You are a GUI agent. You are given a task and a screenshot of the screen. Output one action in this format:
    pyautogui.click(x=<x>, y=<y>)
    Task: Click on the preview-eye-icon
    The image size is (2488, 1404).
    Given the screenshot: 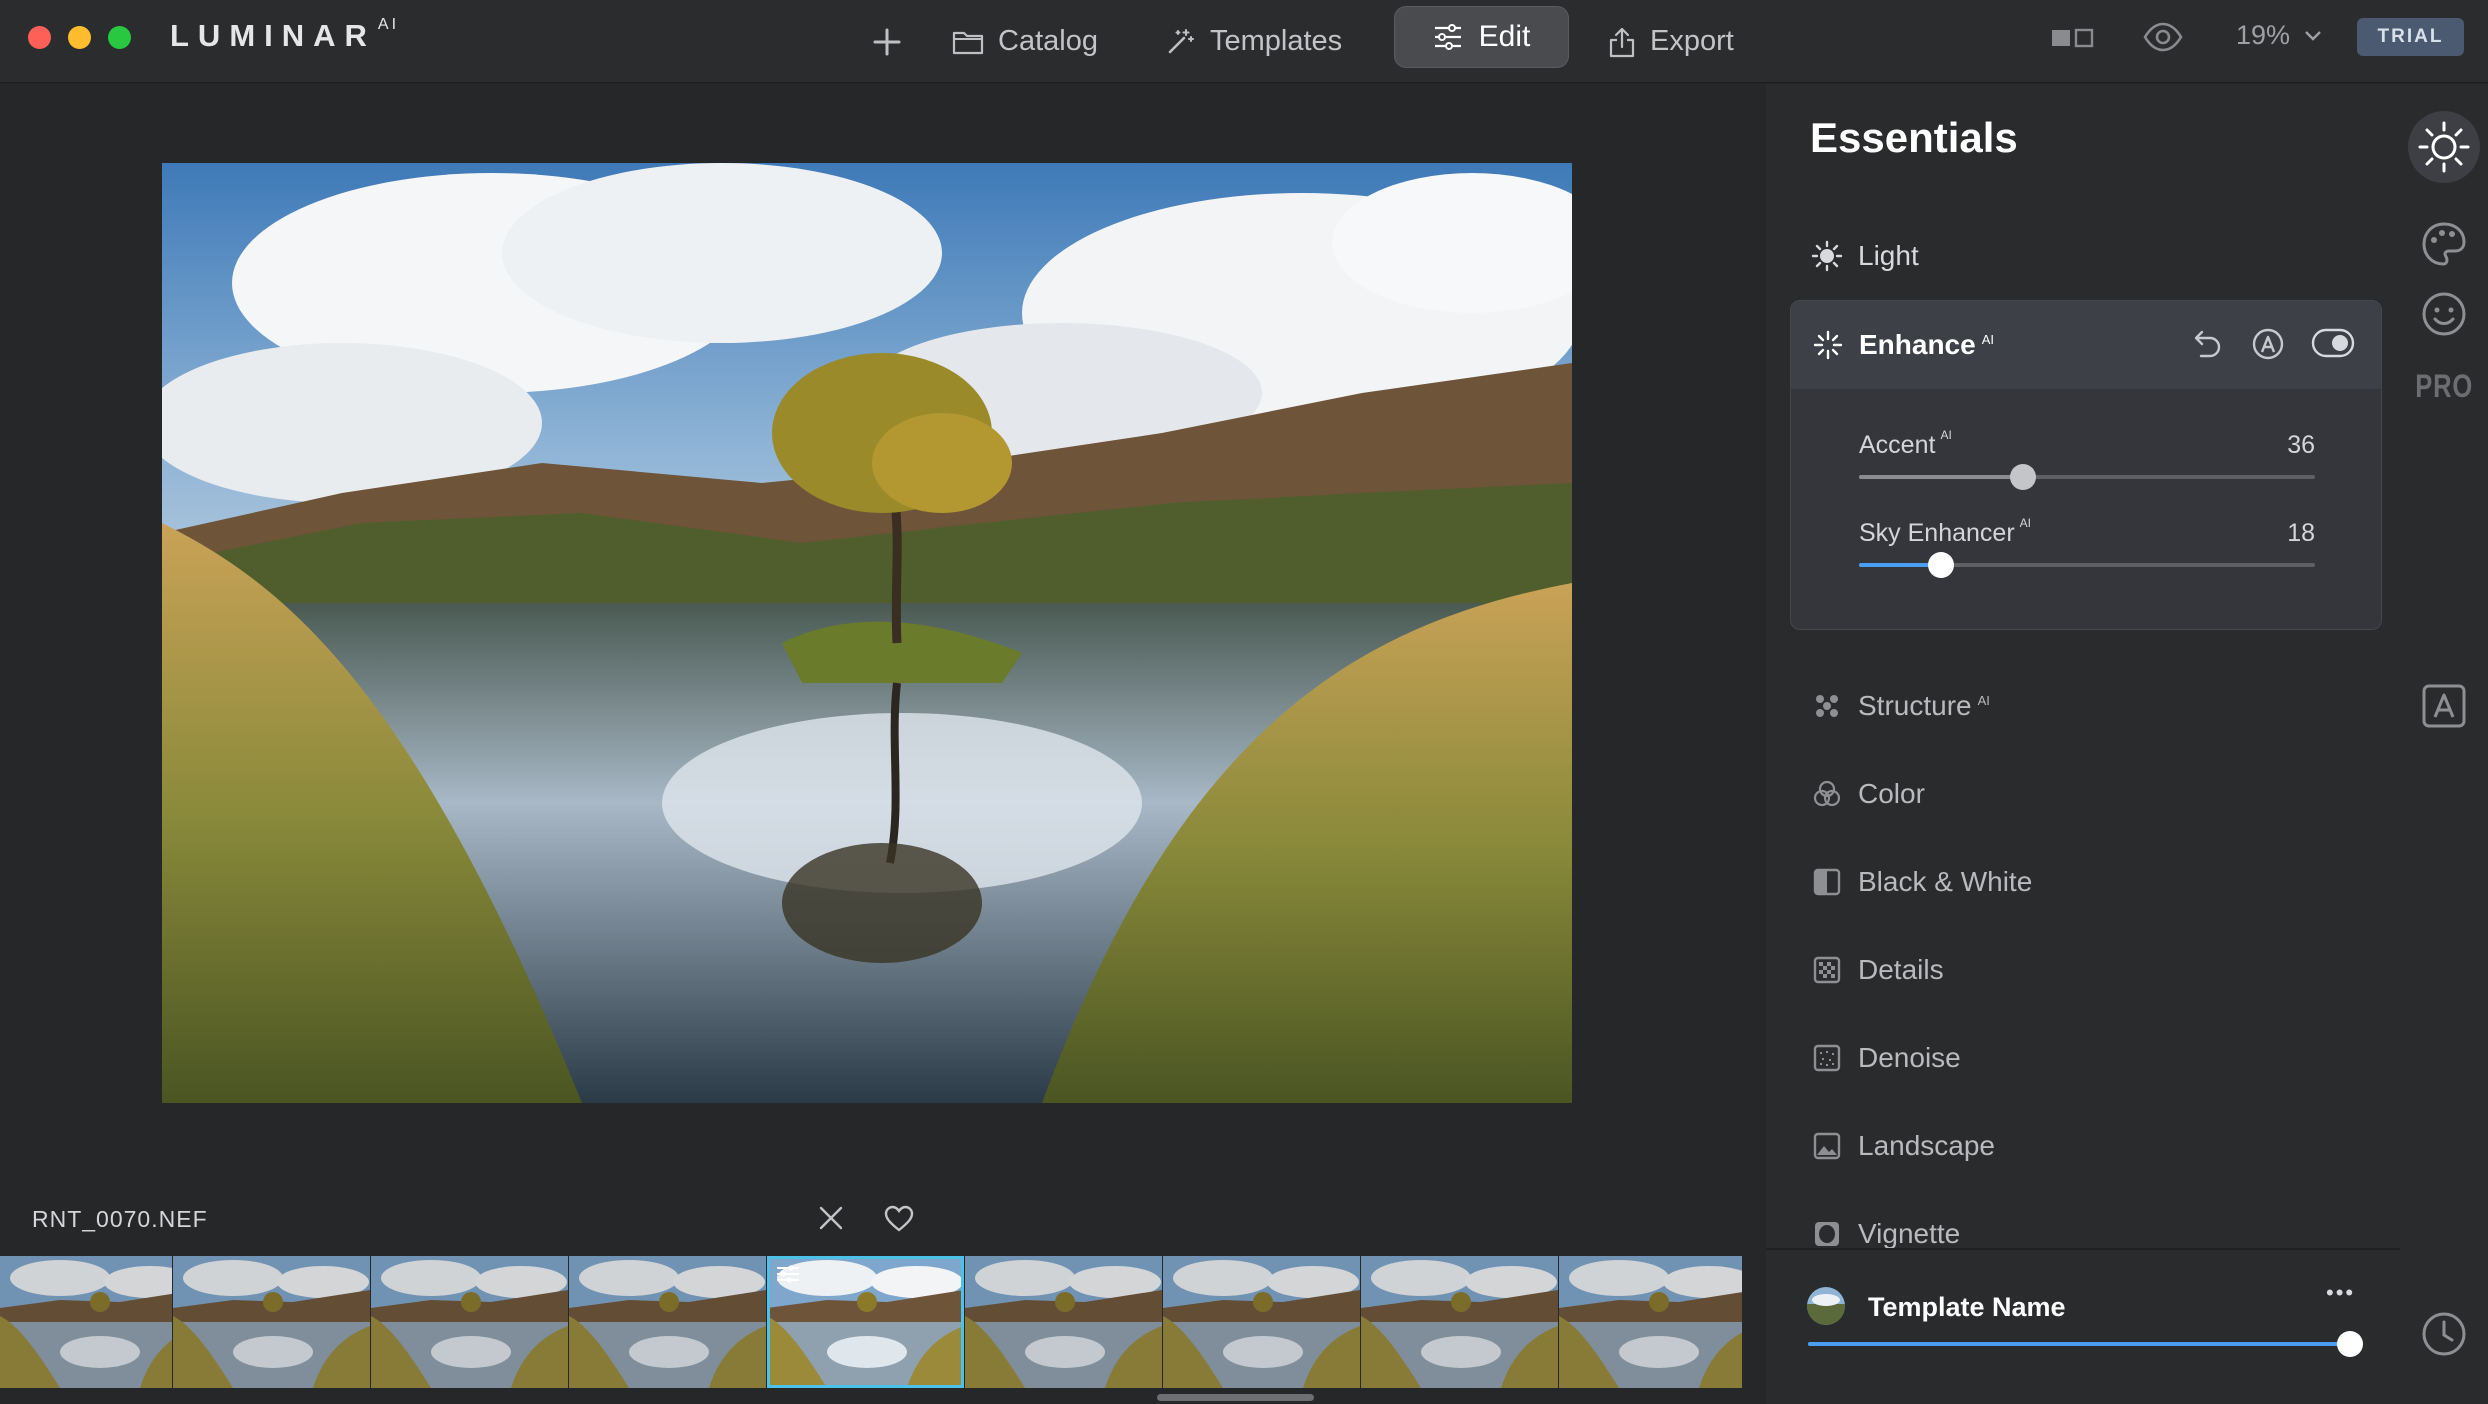 What is the action you would take?
    pyautogui.click(x=2163, y=37)
    